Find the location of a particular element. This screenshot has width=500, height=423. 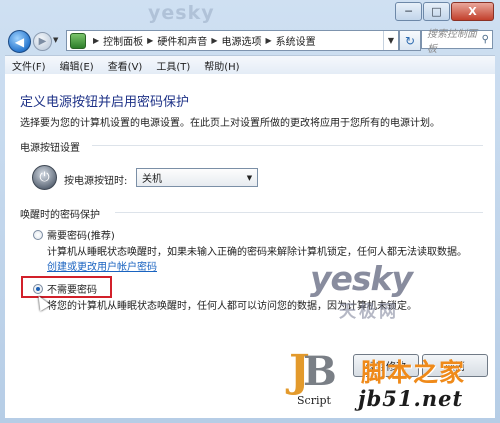

radio-require-password is located at coordinates (38, 235).